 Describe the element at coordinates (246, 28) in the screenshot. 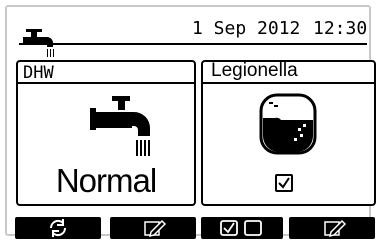

I see `date-display: 1 Sep 2012` at that location.